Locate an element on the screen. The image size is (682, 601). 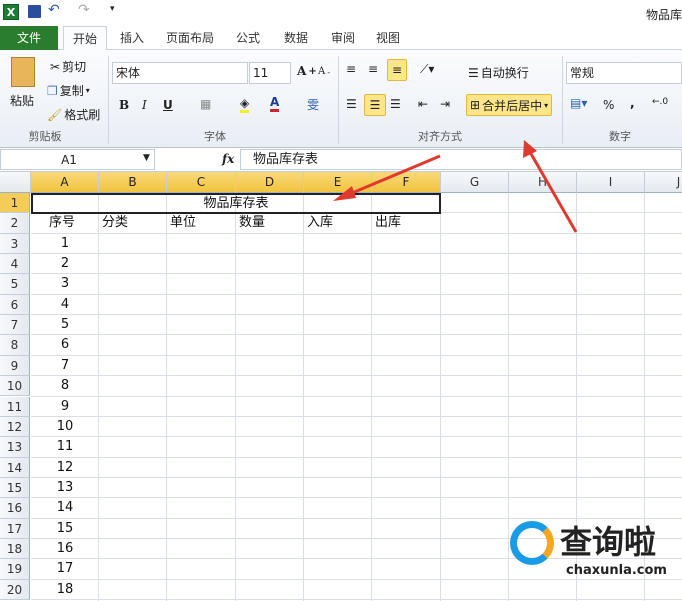
watermark-logo-icon is located at coordinates (532, 543).